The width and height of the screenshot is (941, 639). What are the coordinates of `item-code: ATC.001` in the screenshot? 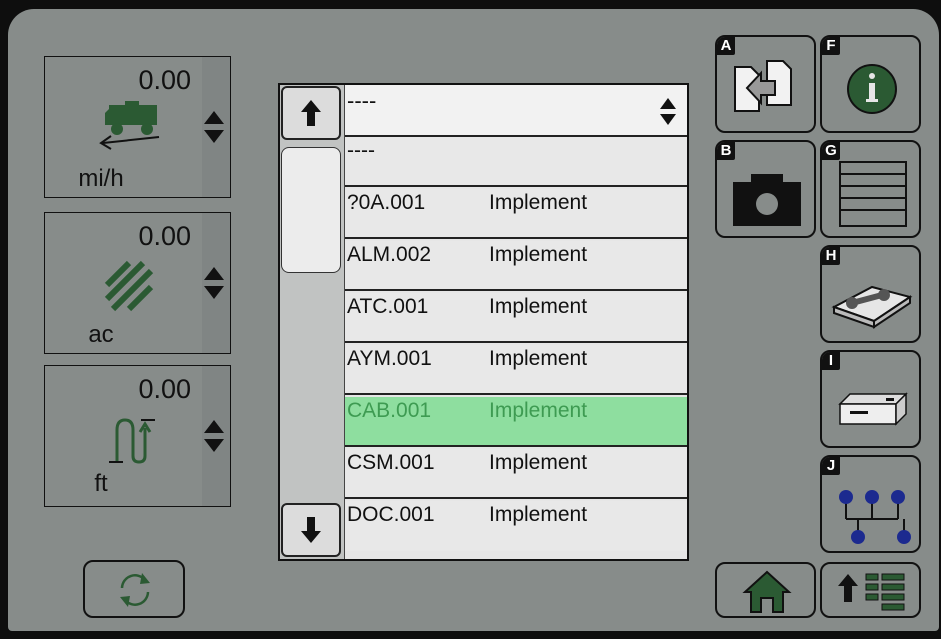 It's located at (388, 306).